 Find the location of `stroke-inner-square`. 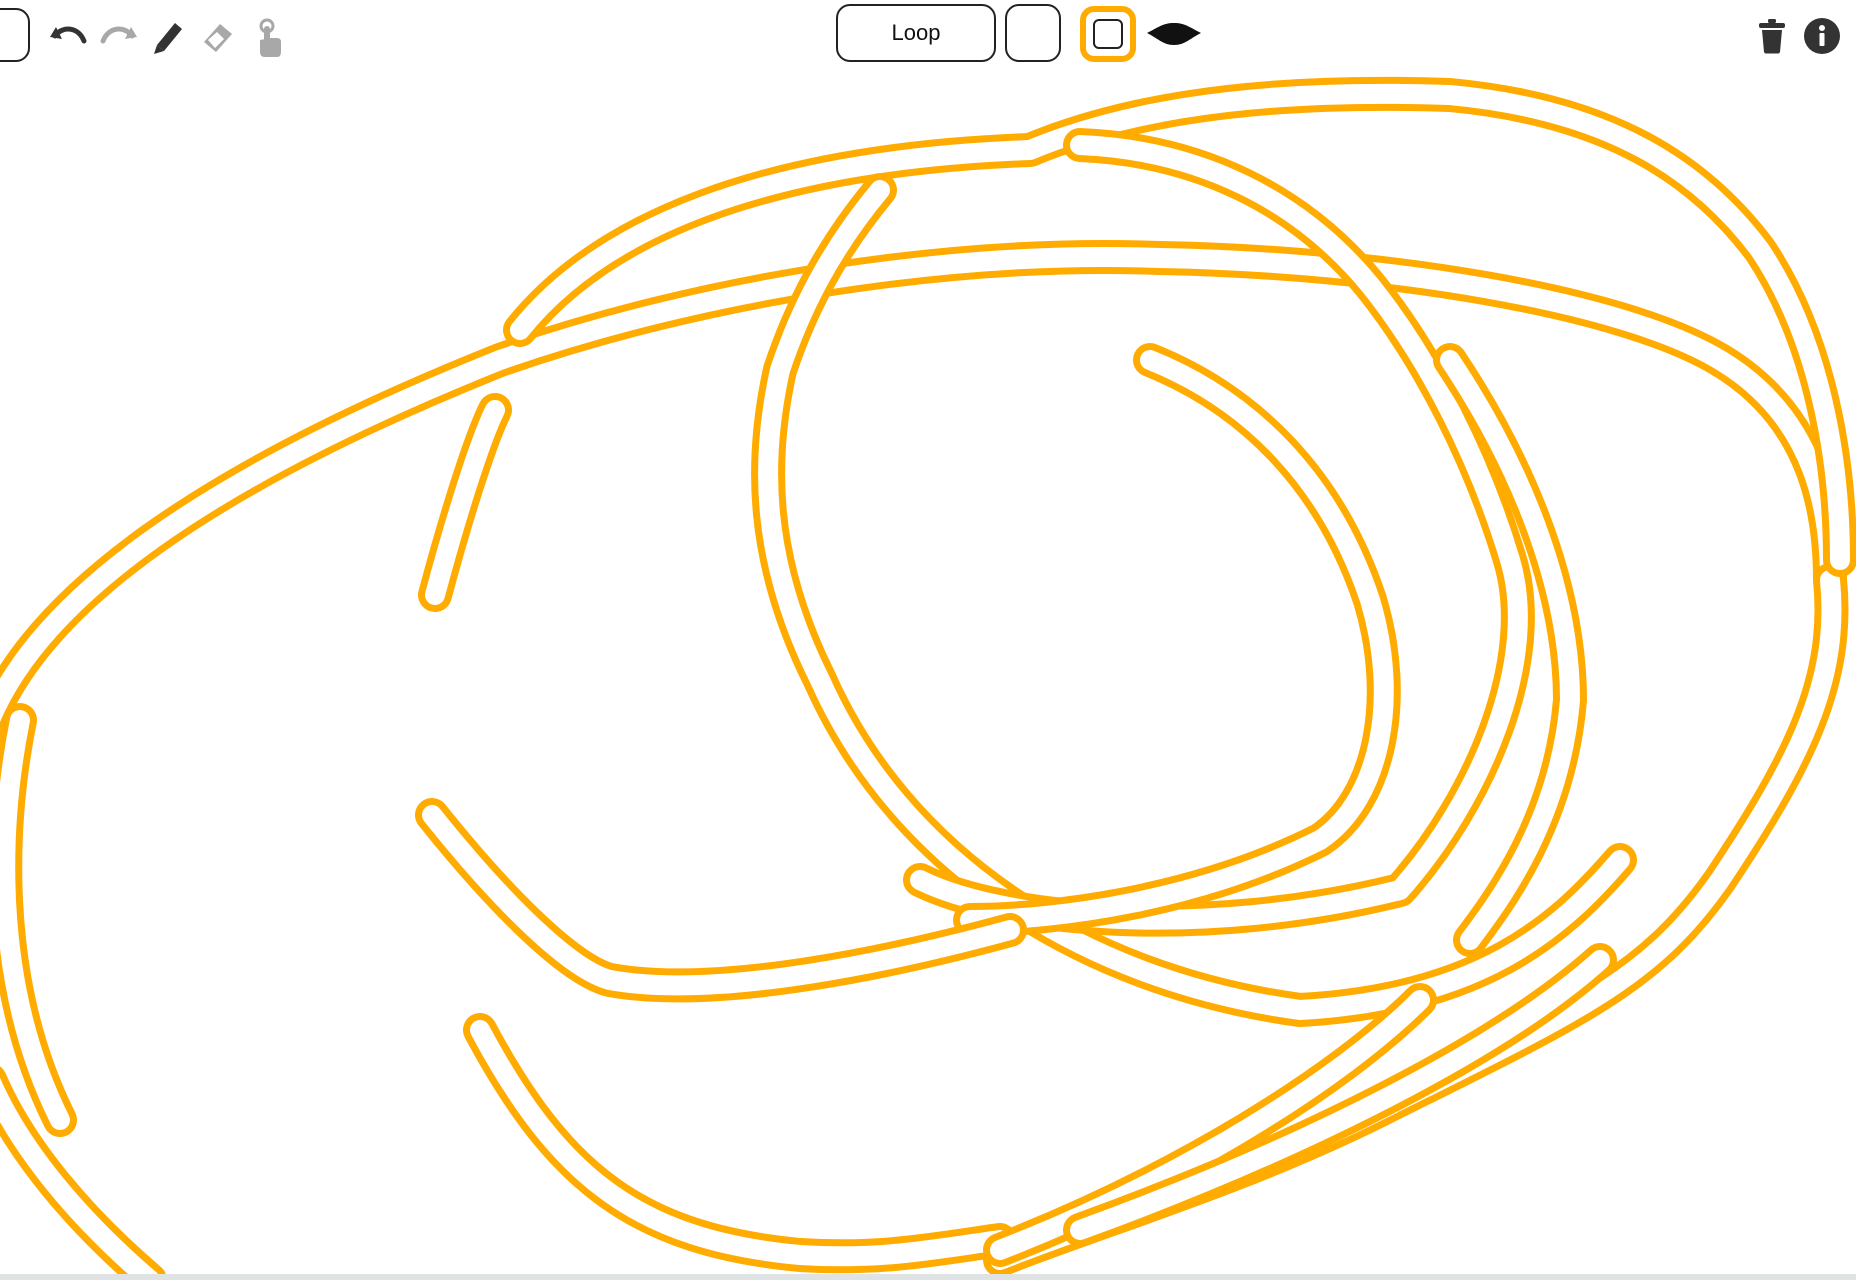

stroke-inner-square is located at coordinates (1108, 34).